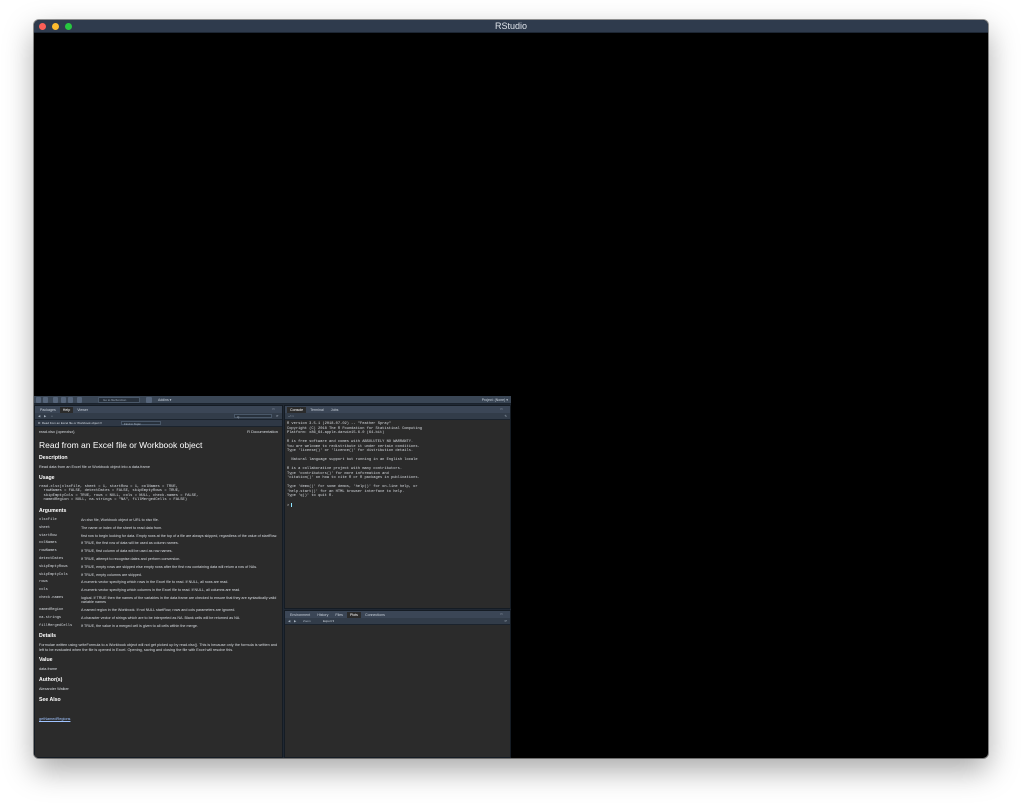 This screenshot has width=1023, height=809. I want to click on save-icon, so click(63, 400).